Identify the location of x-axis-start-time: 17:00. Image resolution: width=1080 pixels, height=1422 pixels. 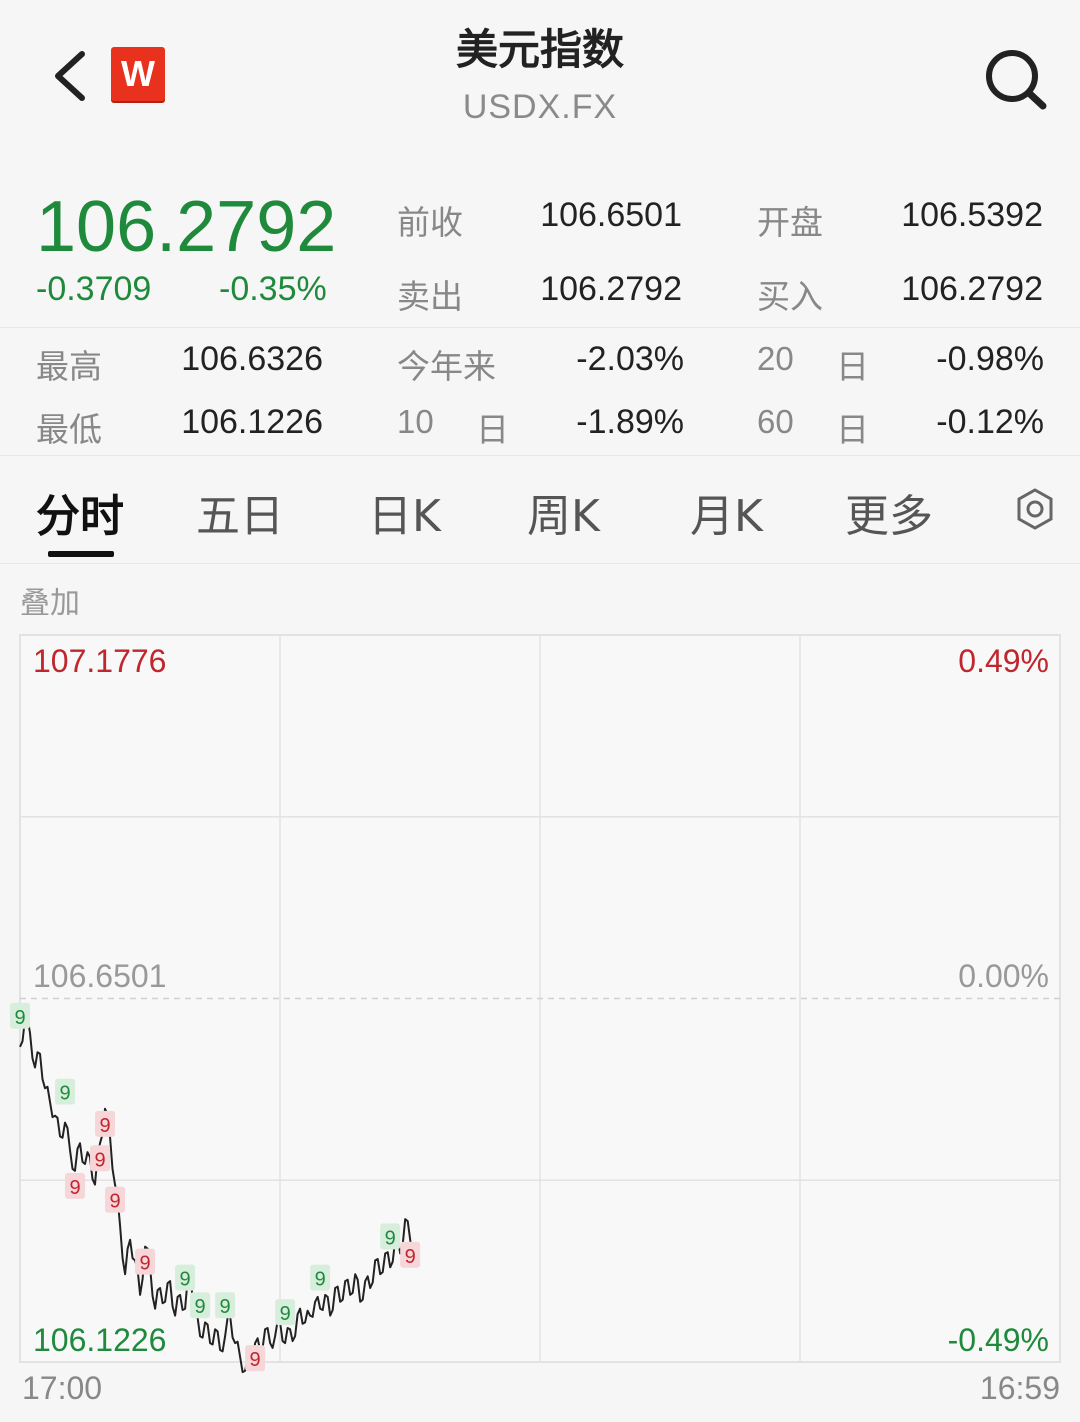
(62, 1388).